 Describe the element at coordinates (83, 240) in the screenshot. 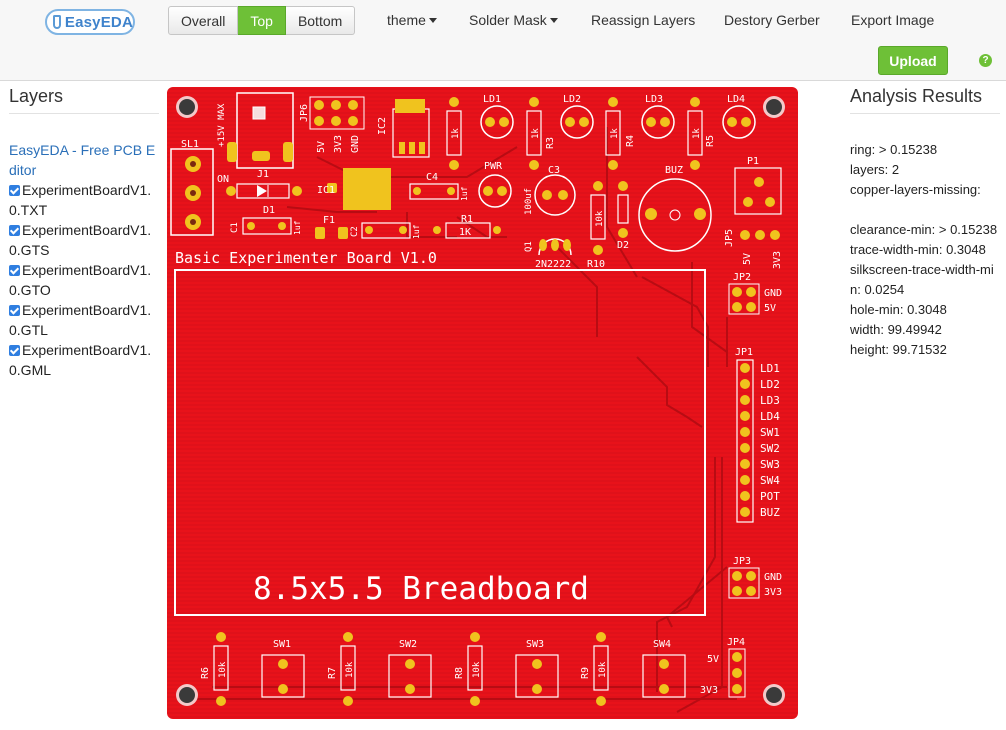

I see `layer-item-gts: ExperimentBoardV1.0.GTS` at that location.